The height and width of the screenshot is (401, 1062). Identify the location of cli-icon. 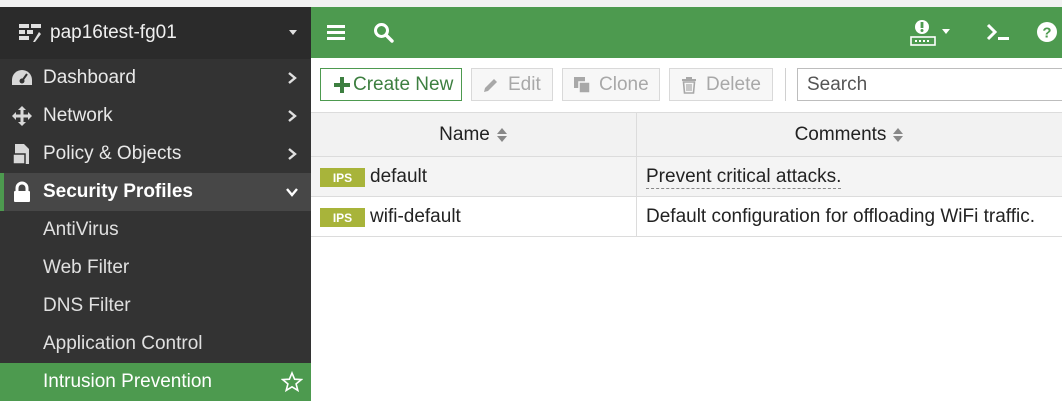
(998, 32).